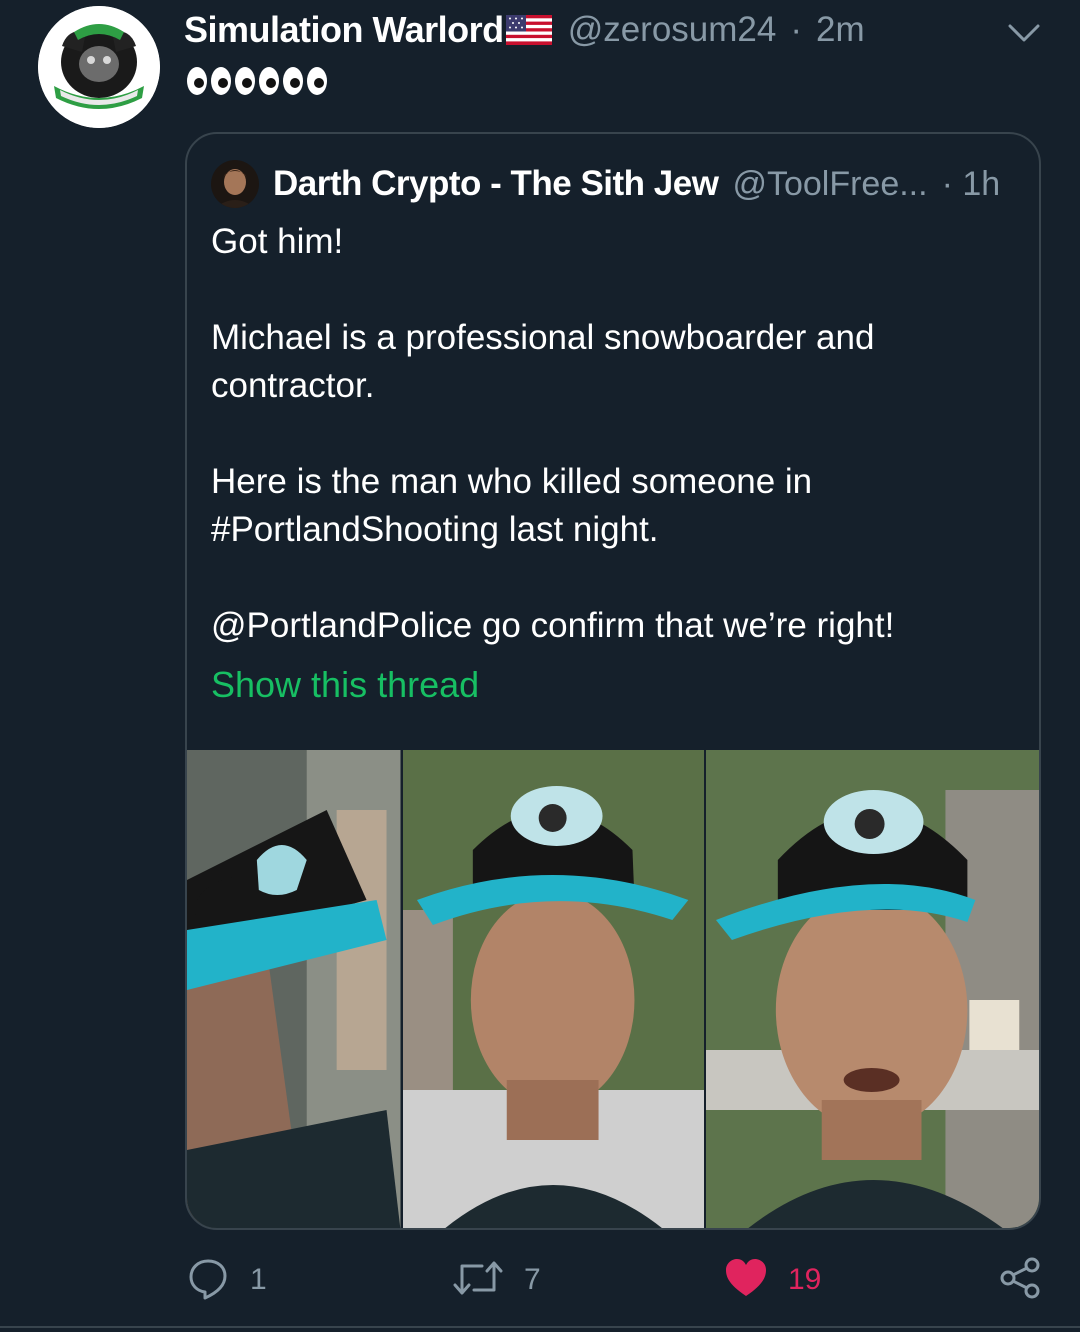 The image size is (1080, 1332). I want to click on heart-icon, so click(746, 1280).